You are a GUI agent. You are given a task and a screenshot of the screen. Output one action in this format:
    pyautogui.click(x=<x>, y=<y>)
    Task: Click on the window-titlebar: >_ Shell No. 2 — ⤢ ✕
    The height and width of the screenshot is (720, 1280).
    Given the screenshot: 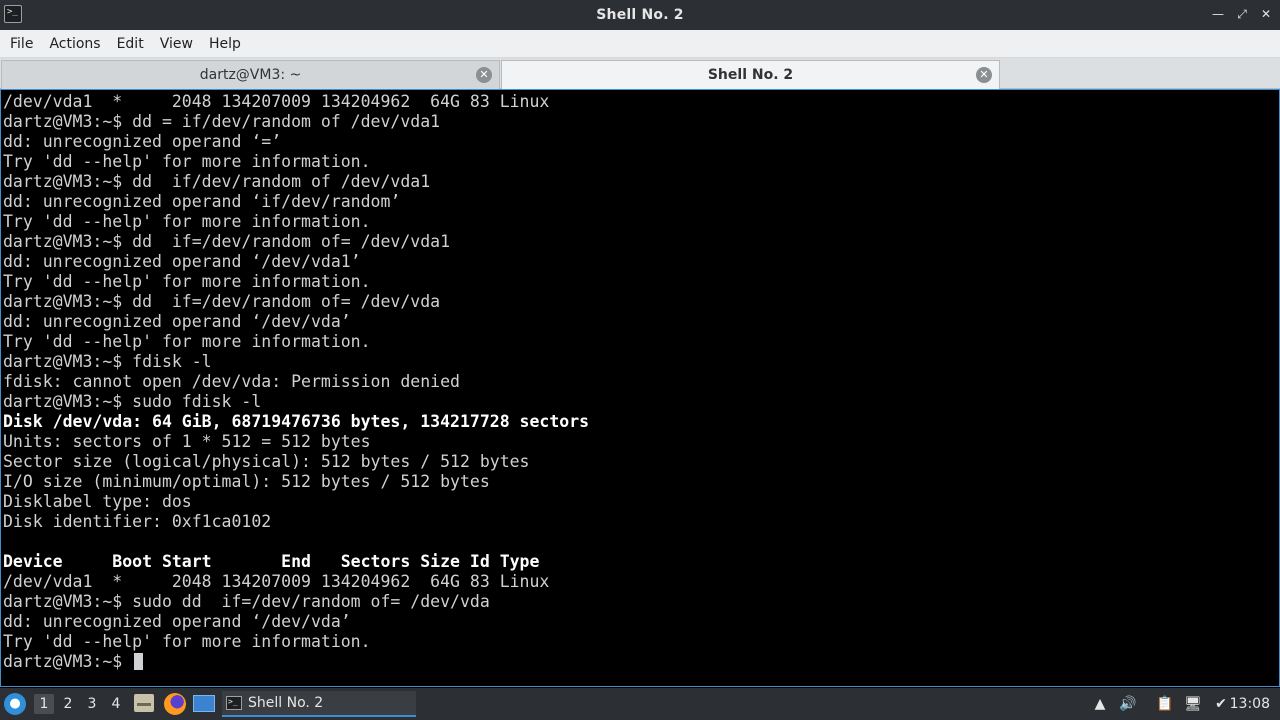 What is the action you would take?
    pyautogui.click(x=640, y=15)
    